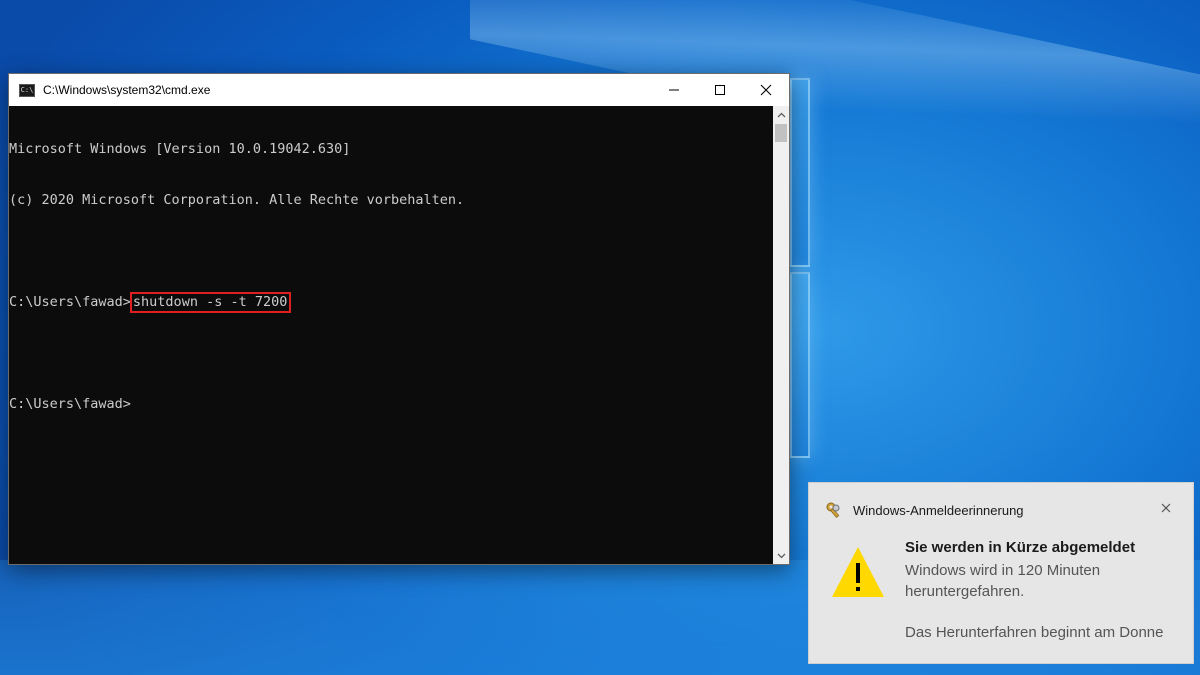  Describe the element at coordinates (1020, 547) in the screenshot. I see `toast-title: Sie werden in Kürze abgemeldet` at that location.